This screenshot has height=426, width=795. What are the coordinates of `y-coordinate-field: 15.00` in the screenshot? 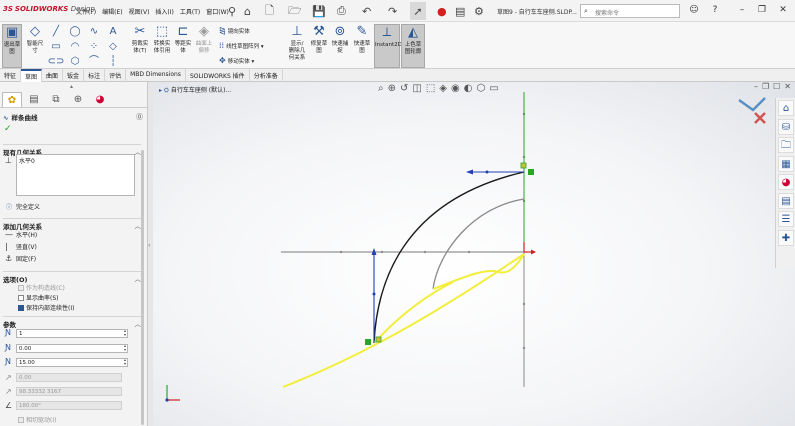 It's located at (72, 362).